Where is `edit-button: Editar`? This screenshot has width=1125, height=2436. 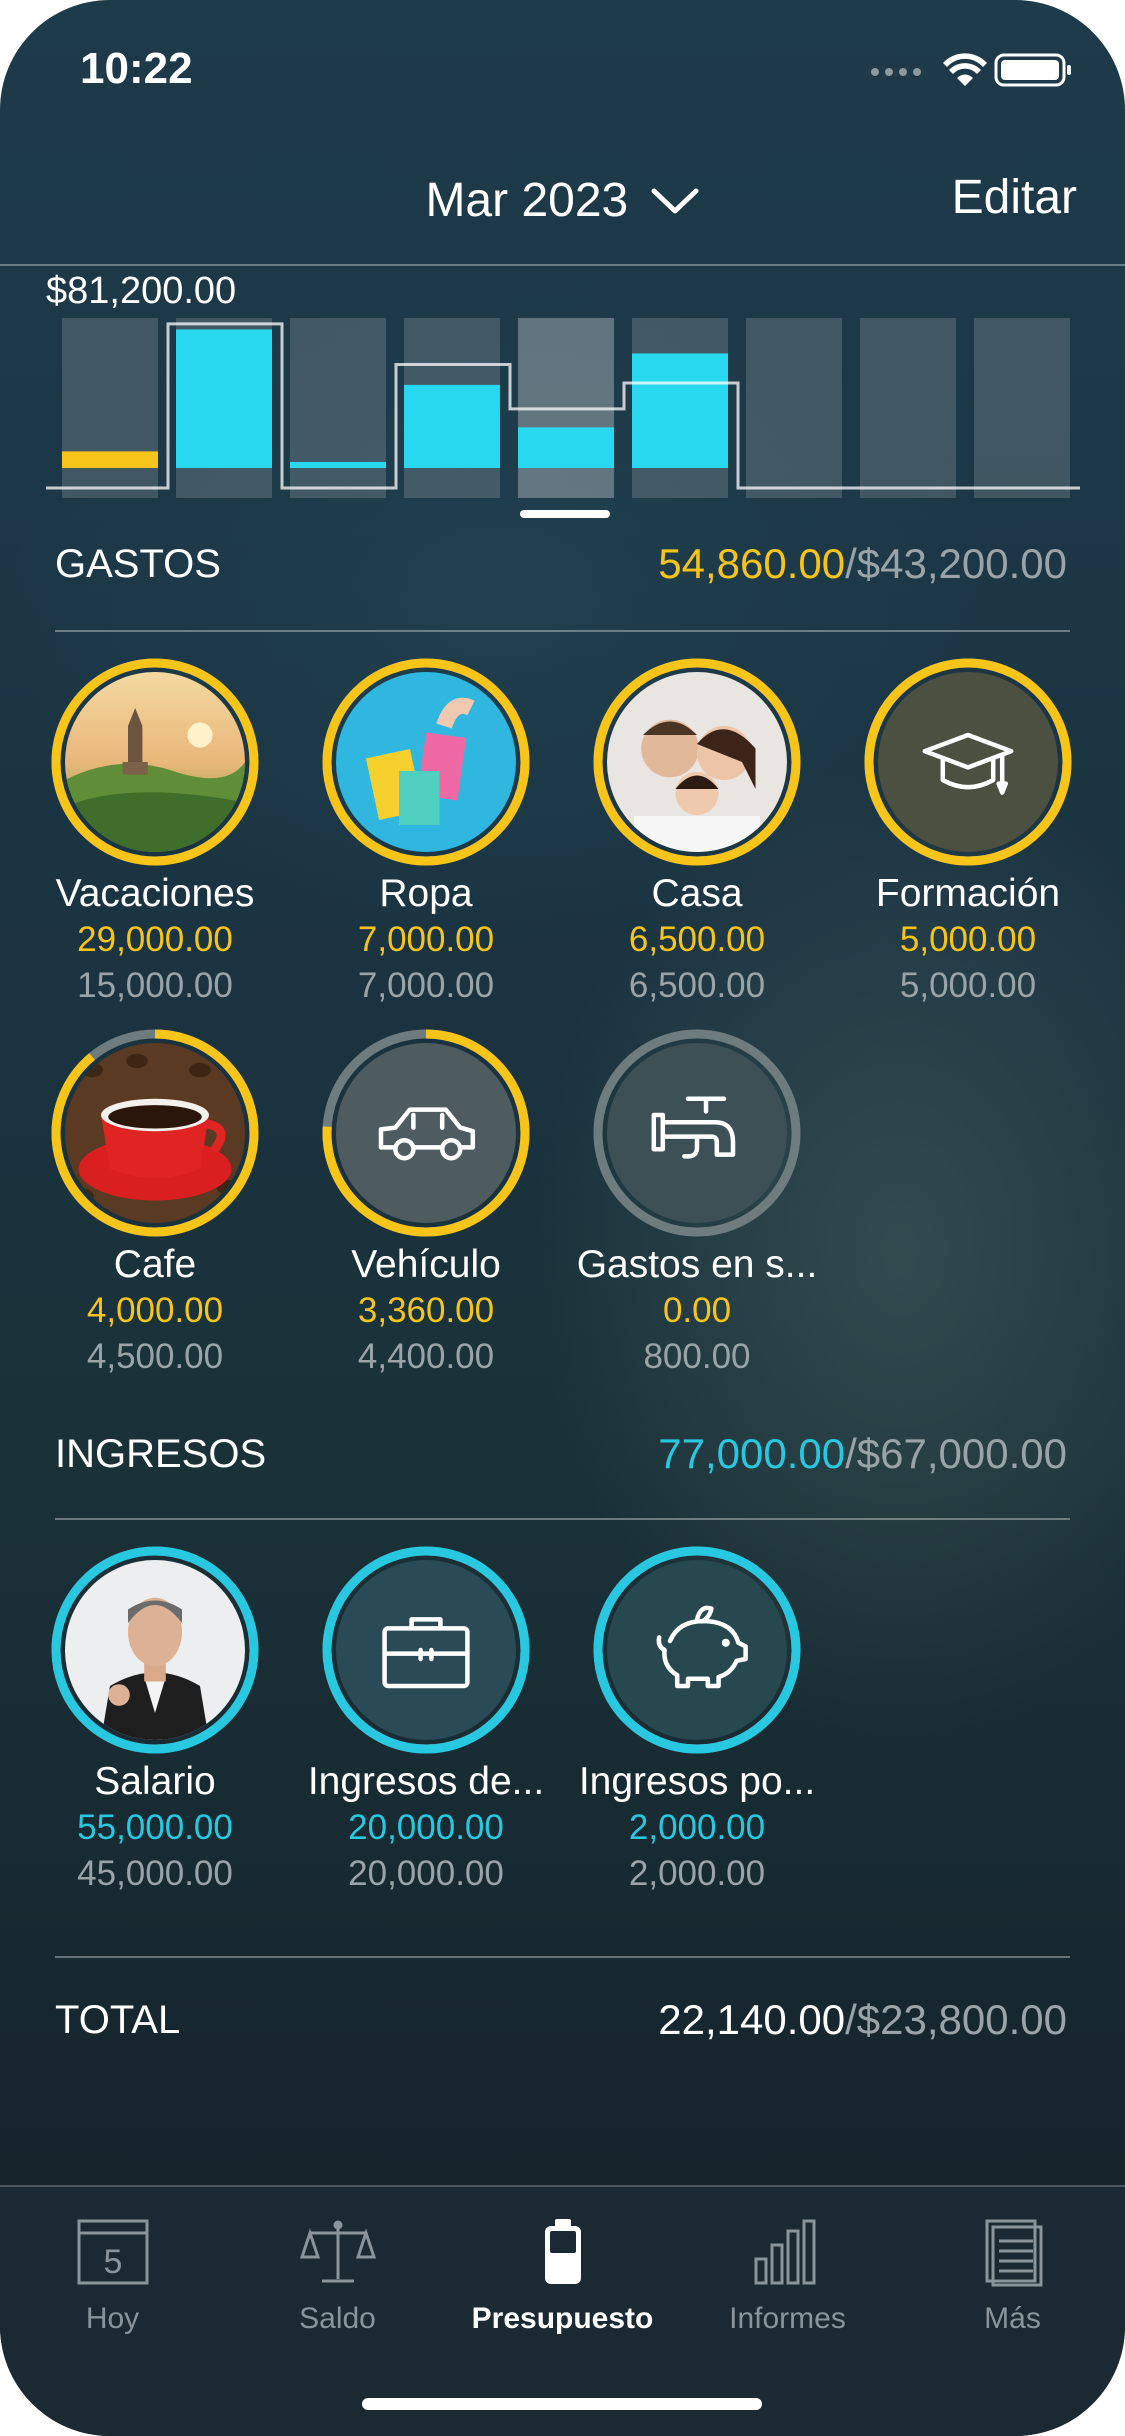
edit-button: Editar is located at coordinates (1014, 197).